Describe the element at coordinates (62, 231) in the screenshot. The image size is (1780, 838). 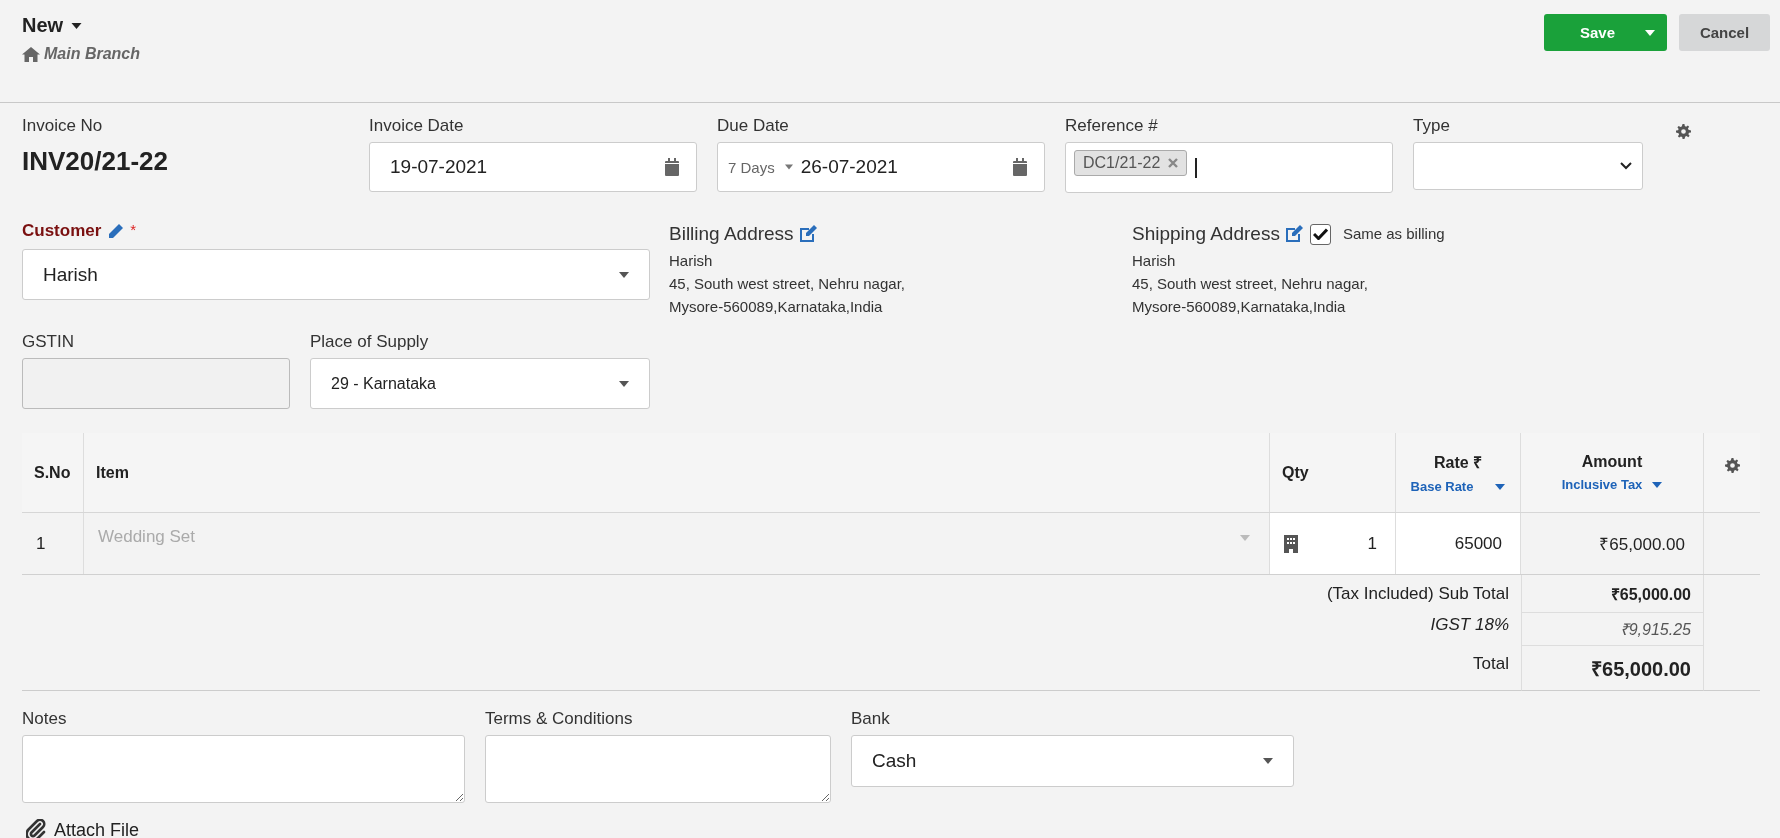
I see `field-label: Customer` at that location.